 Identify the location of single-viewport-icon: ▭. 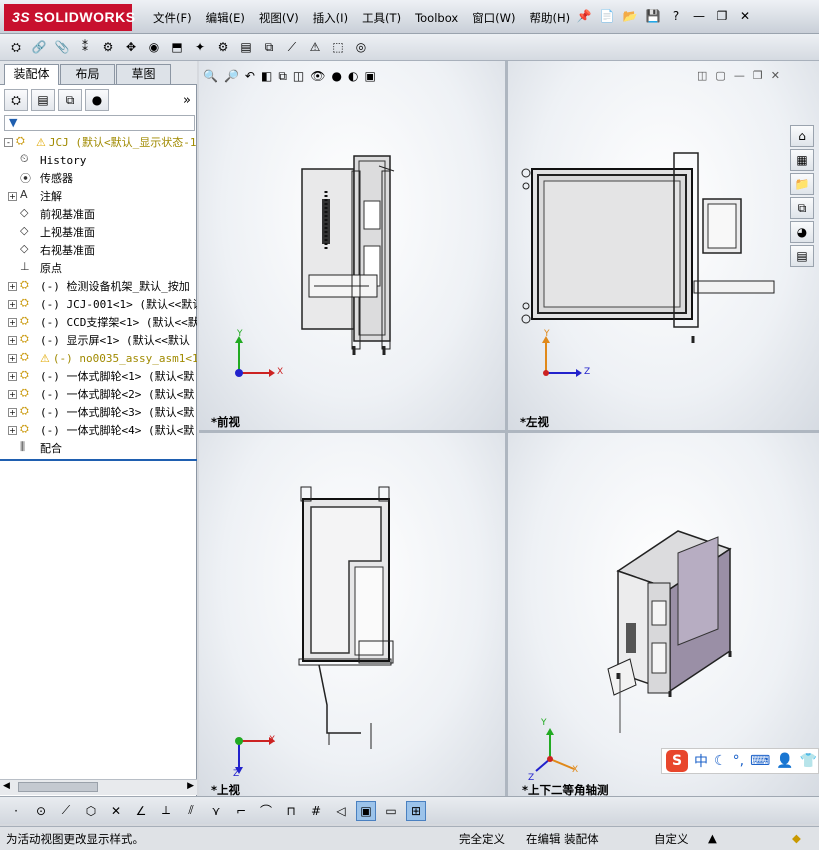
(391, 811).